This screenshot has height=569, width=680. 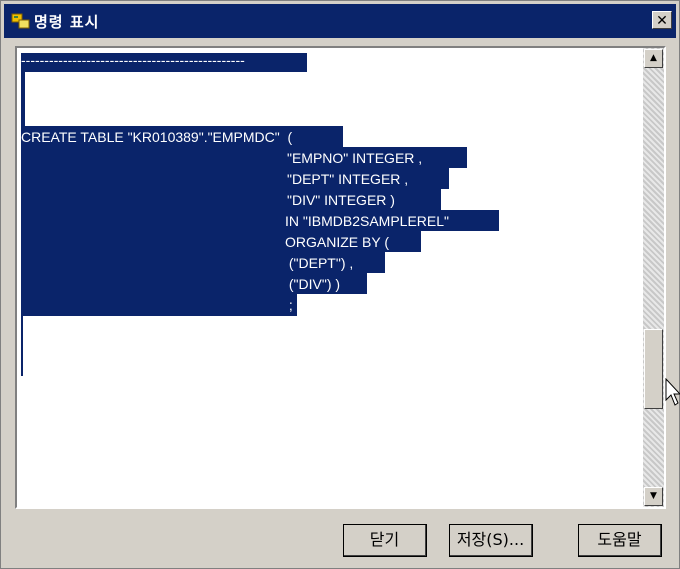 What do you see at coordinates (319, 263) in the screenshot?
I see `text-line: ("DEPT") ,` at bounding box center [319, 263].